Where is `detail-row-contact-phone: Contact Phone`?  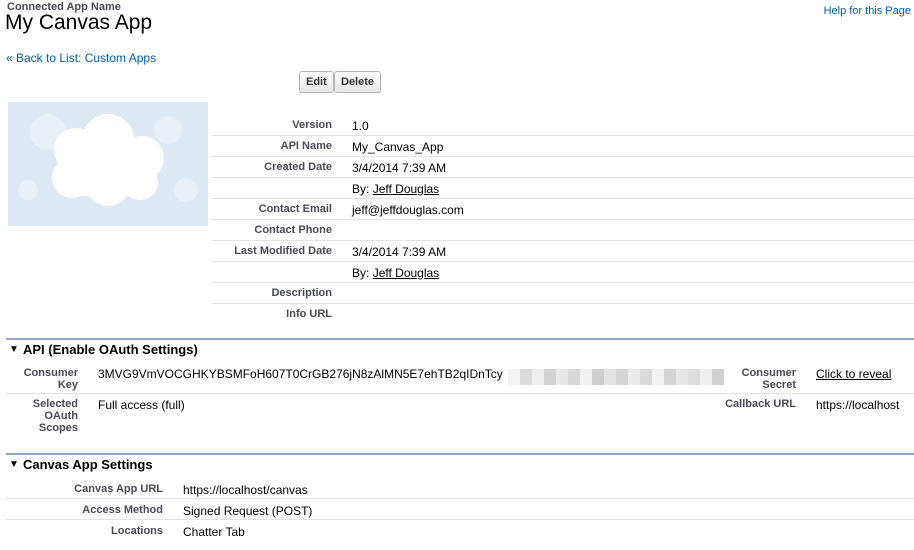
detail-row-contact-phone: Contact Phone is located at coordinates (563, 230).